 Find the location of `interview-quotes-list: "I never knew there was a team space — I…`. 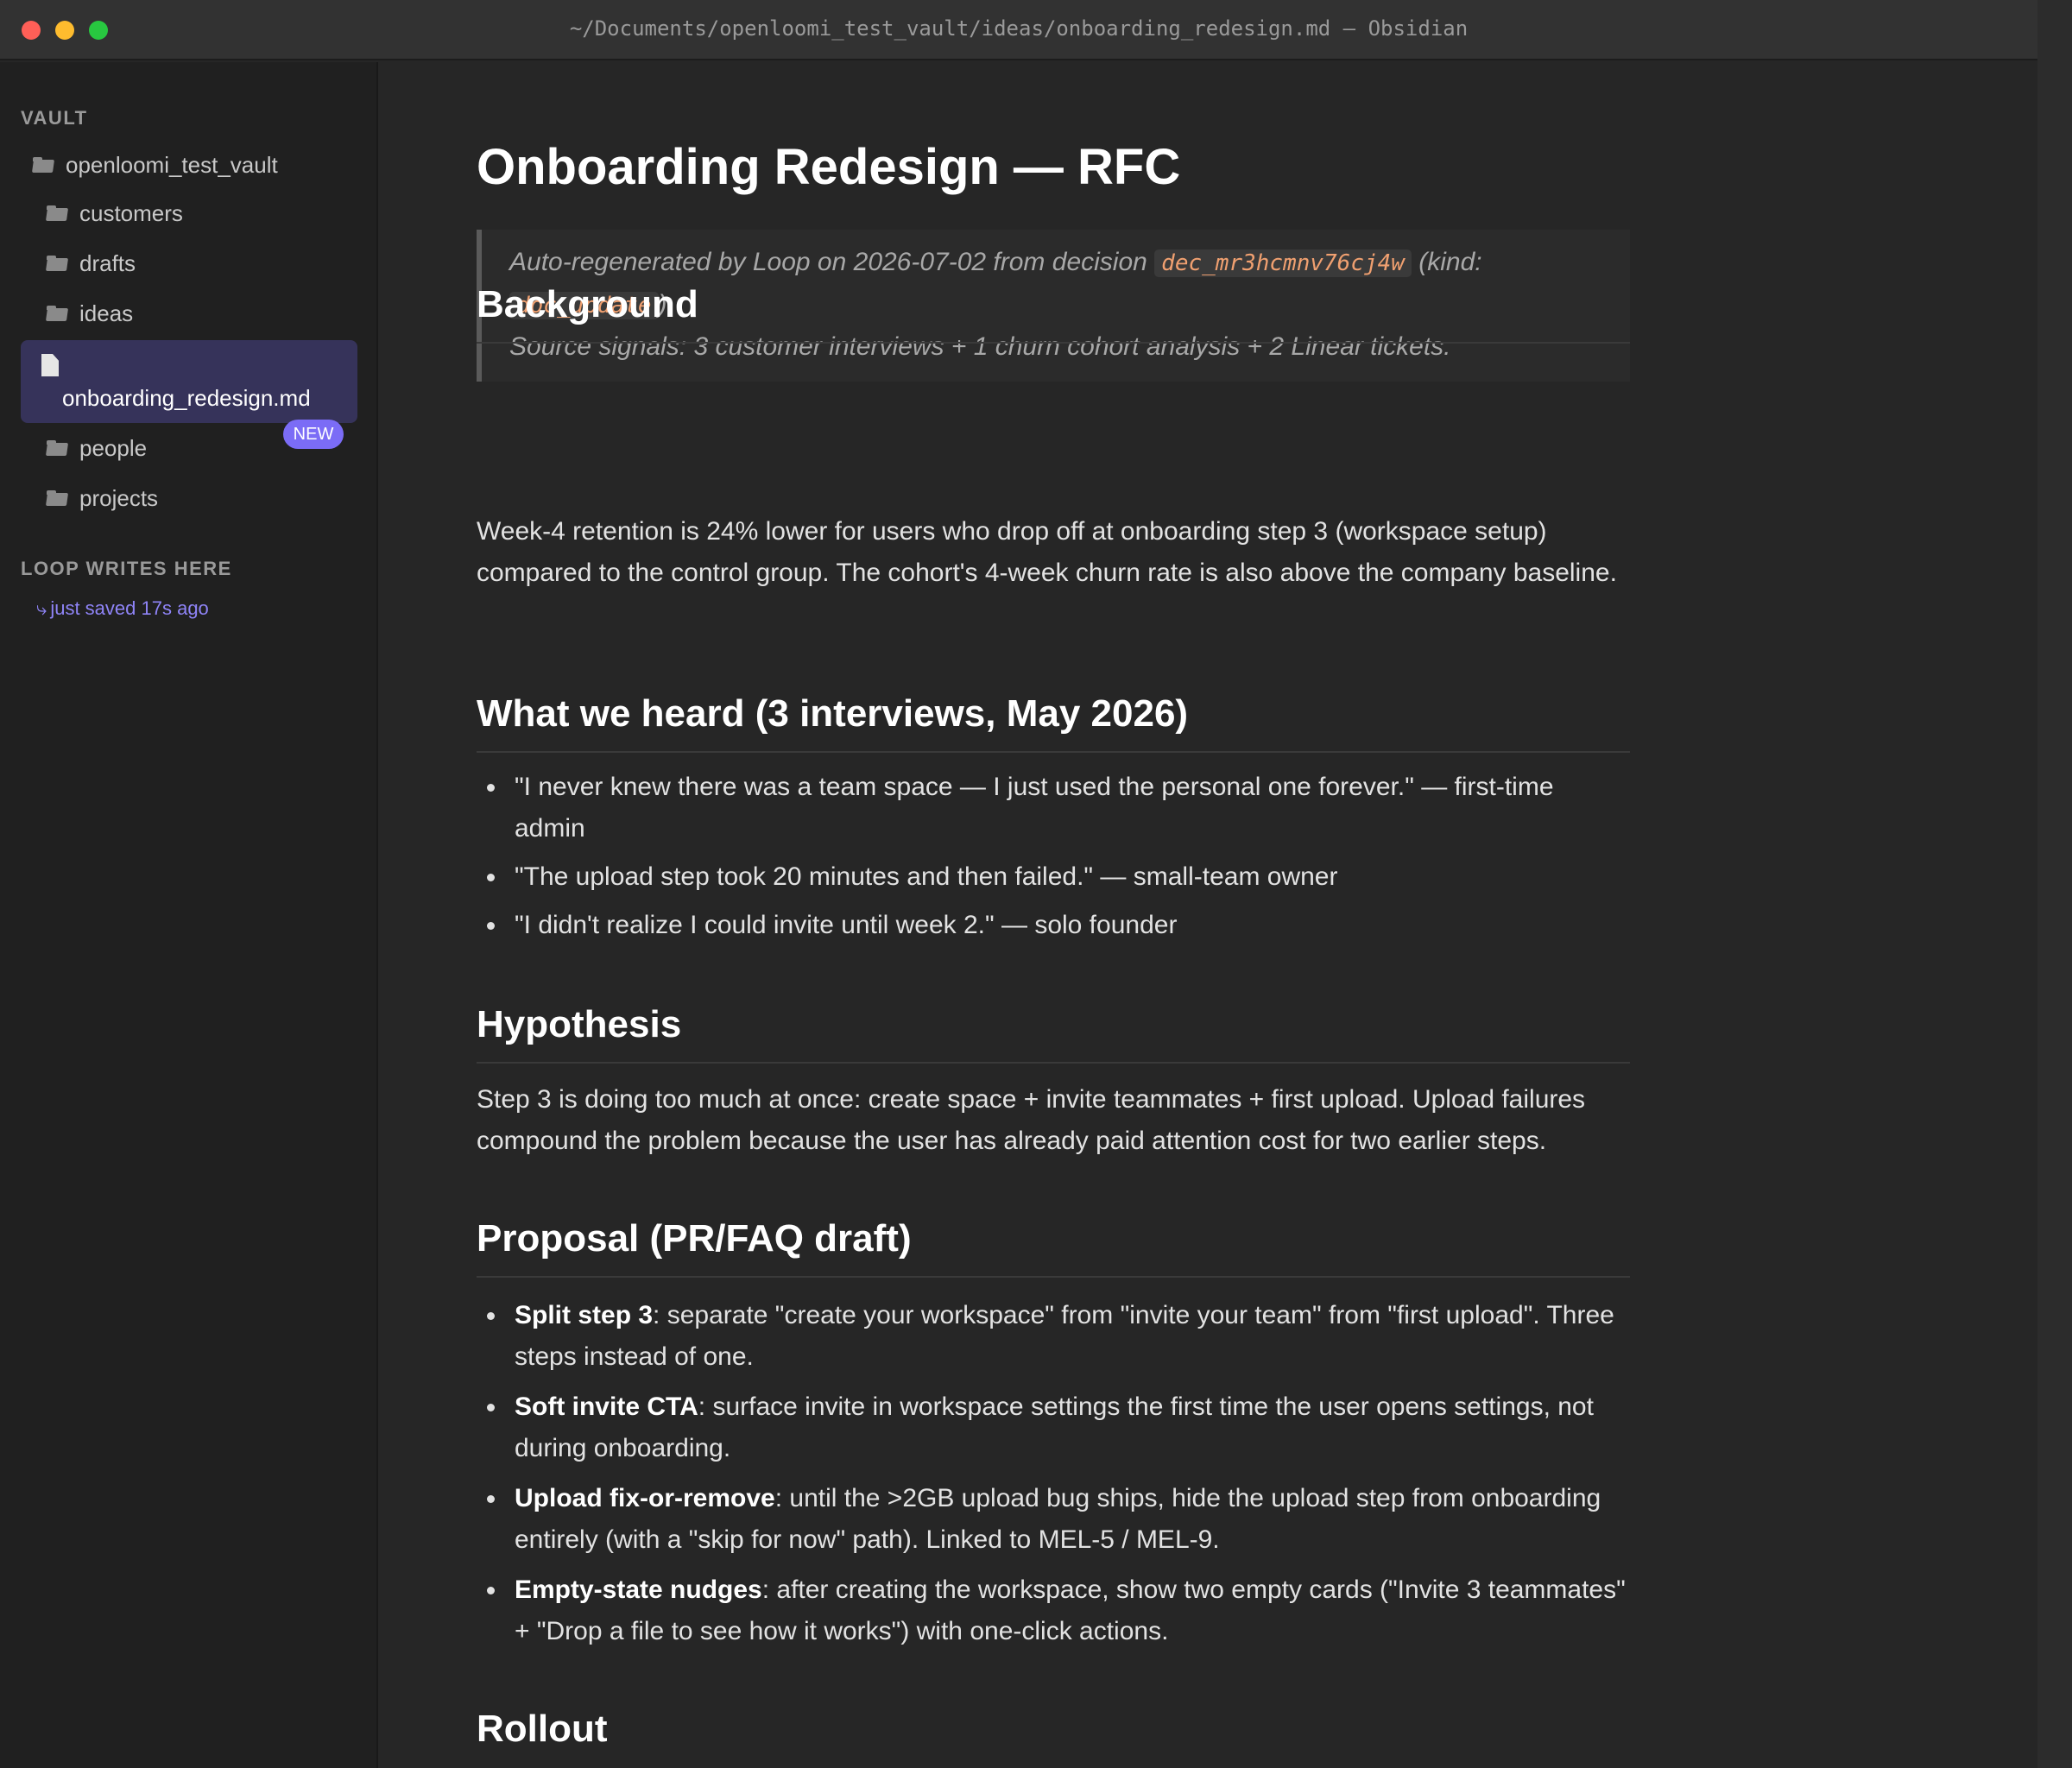

interview-quotes-list: "I never knew there was a team space — I… is located at coordinates (1053, 857).